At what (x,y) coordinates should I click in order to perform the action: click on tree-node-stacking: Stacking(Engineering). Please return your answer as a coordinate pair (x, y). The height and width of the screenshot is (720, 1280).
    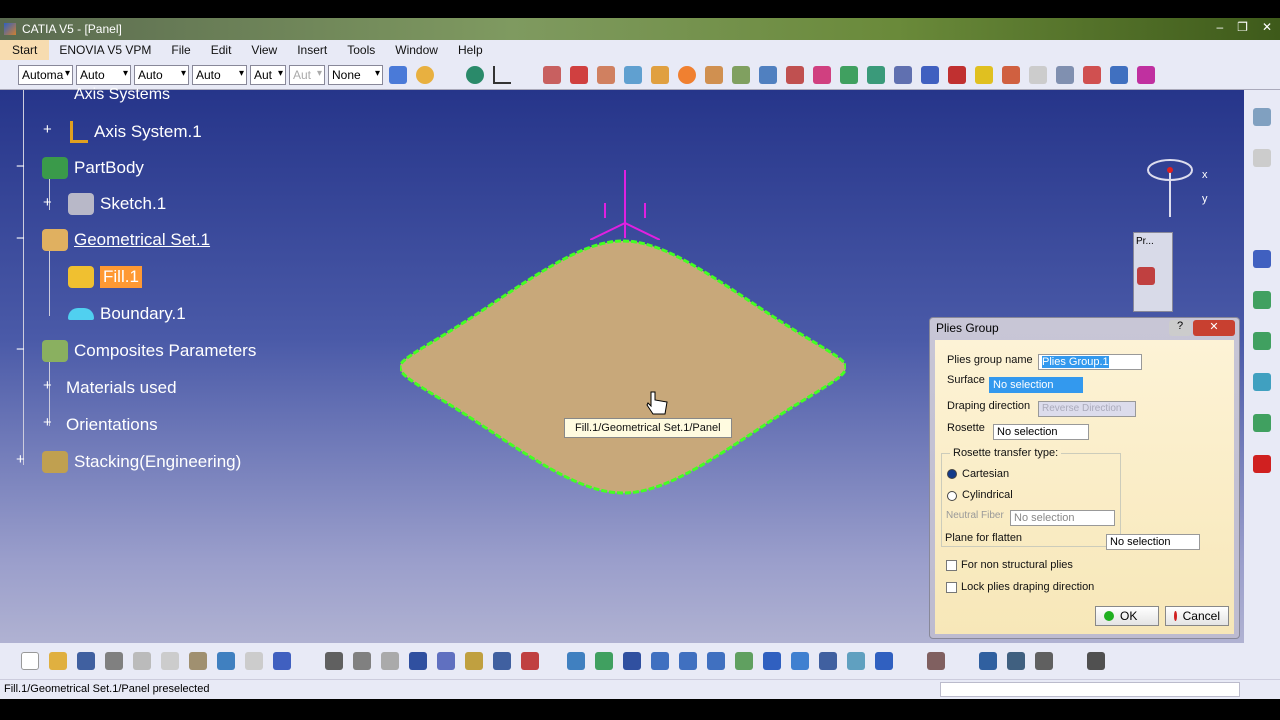
    Looking at the image, I should click on (141, 462).